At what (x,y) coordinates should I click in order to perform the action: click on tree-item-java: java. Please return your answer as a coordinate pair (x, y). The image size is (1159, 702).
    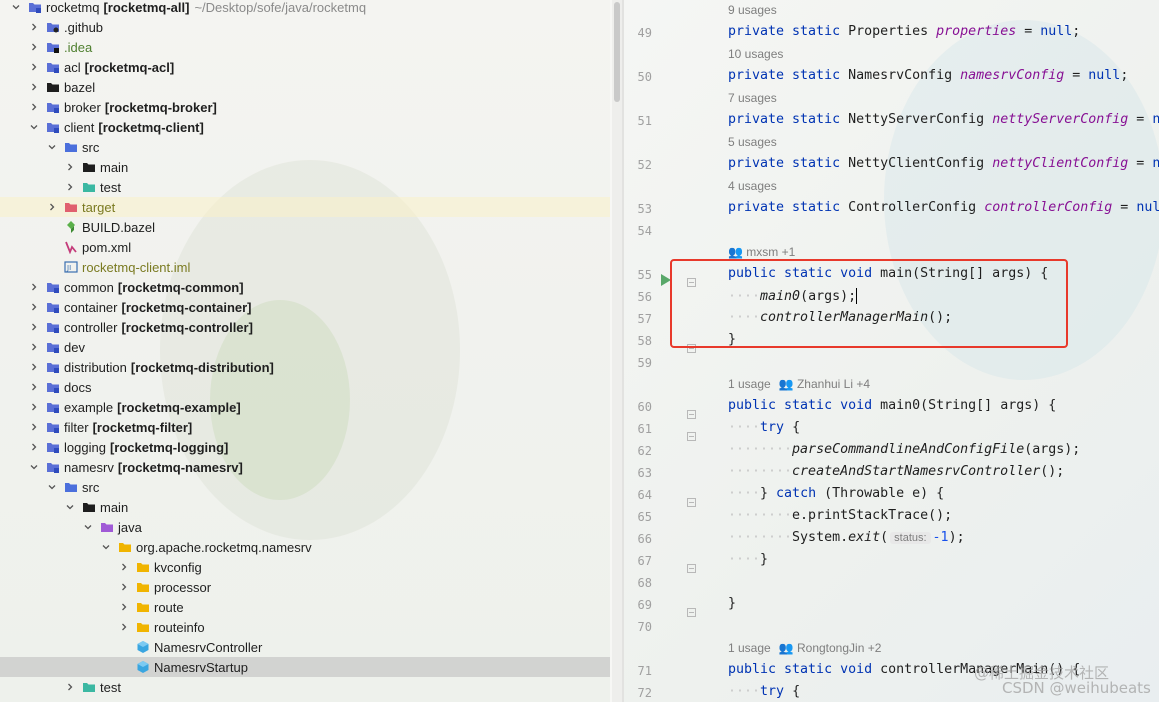
    Looking at the image, I should click on (305, 527).